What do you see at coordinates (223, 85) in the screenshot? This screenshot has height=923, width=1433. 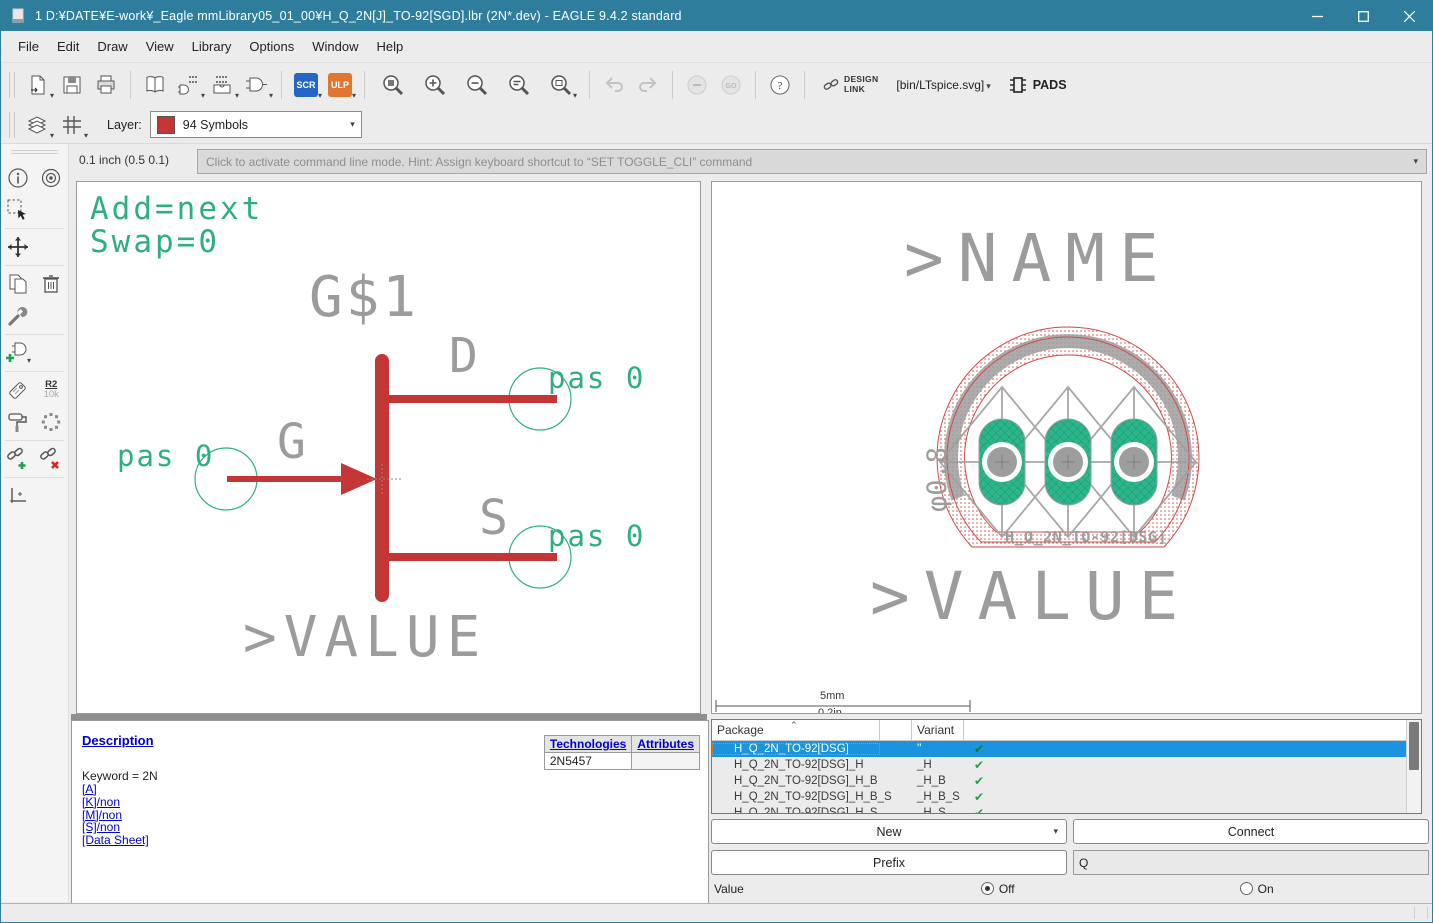 I see `package-button: ▾` at bounding box center [223, 85].